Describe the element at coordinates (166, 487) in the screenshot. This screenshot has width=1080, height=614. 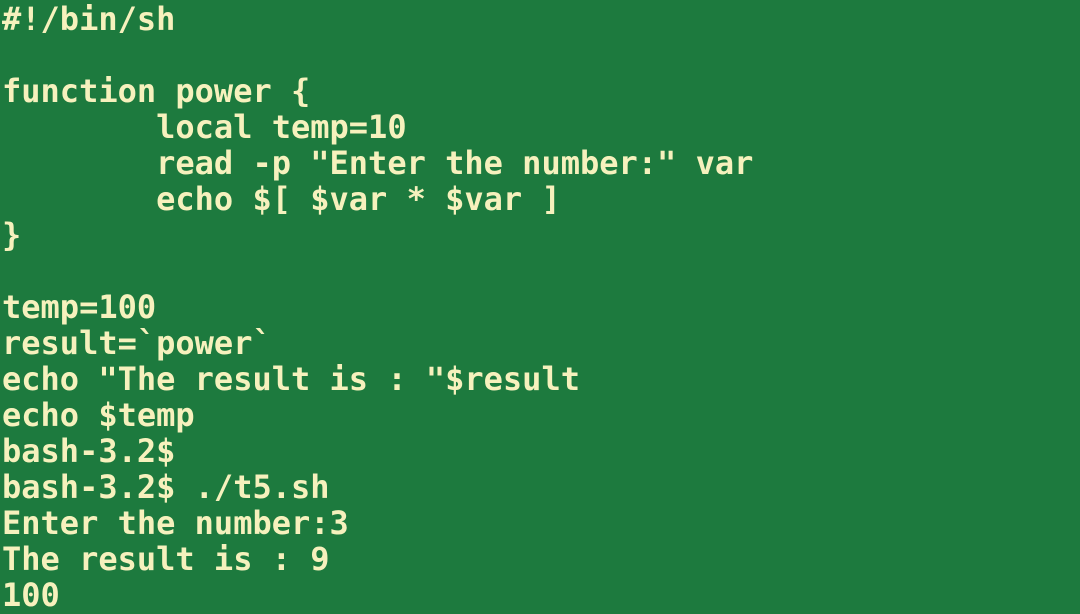
I see `terminal-prompt-line: bash-3.2$ ./t5.sh` at that location.